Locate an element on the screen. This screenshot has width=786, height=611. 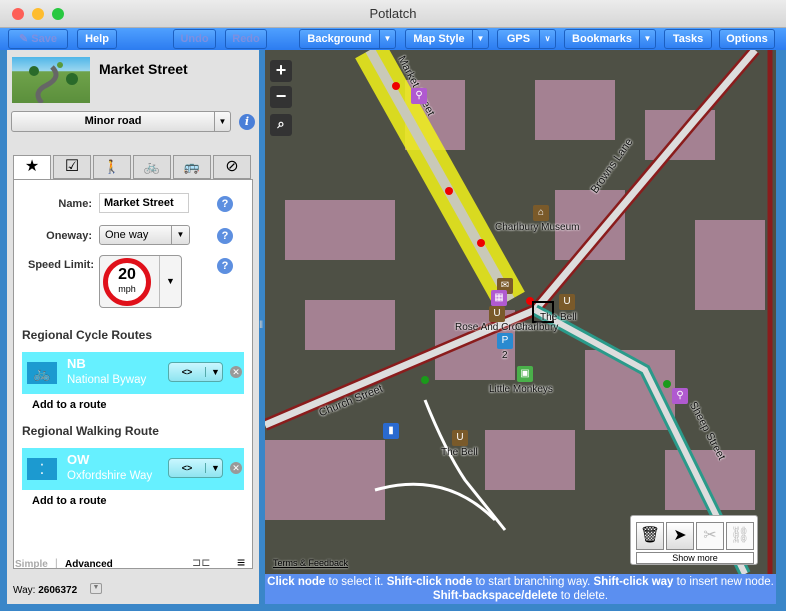
tab-walking: 🚶 is located at coordinates (112, 167).